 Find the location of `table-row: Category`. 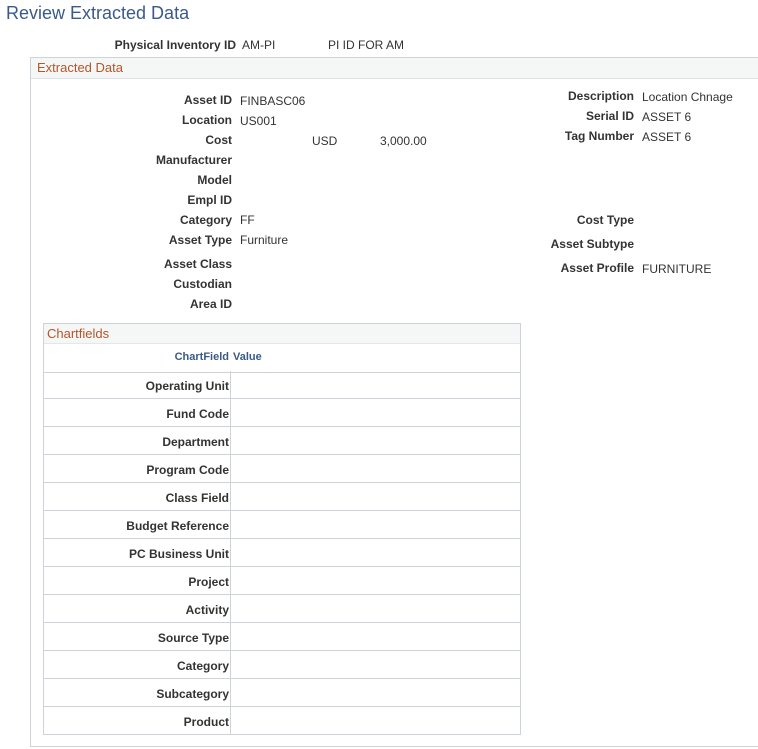

table-row: Category is located at coordinates (282, 665).